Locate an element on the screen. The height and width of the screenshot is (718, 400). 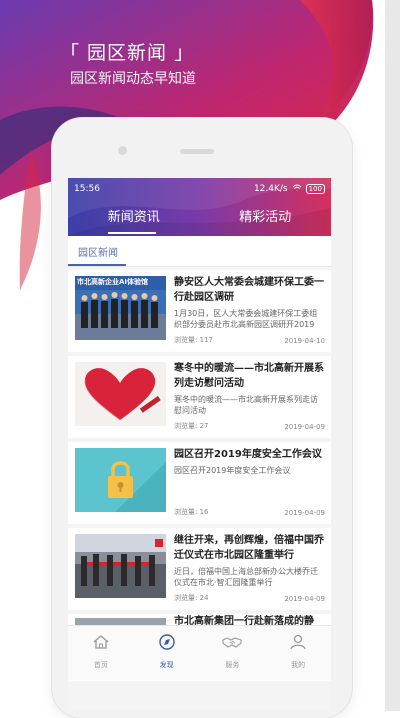
bottom-navigation: 首页 发现 服务 我的 is located at coordinates (199, 653).